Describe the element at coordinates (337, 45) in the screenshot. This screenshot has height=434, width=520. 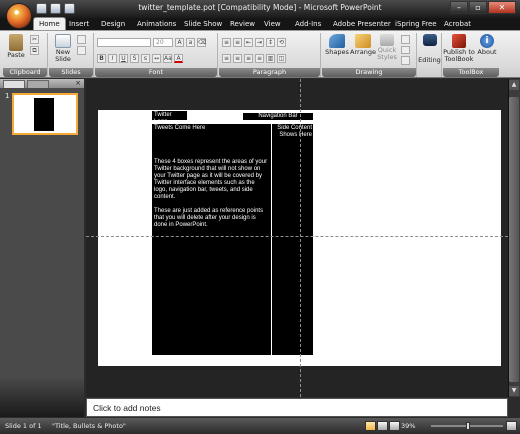
I see `shapes-button: Shapes` at that location.